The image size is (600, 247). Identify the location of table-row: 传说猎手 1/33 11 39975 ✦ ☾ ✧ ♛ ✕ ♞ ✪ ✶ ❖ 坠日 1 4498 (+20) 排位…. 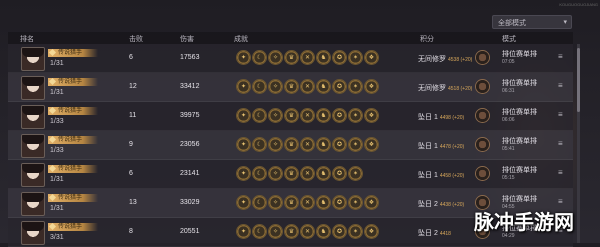
(290, 116).